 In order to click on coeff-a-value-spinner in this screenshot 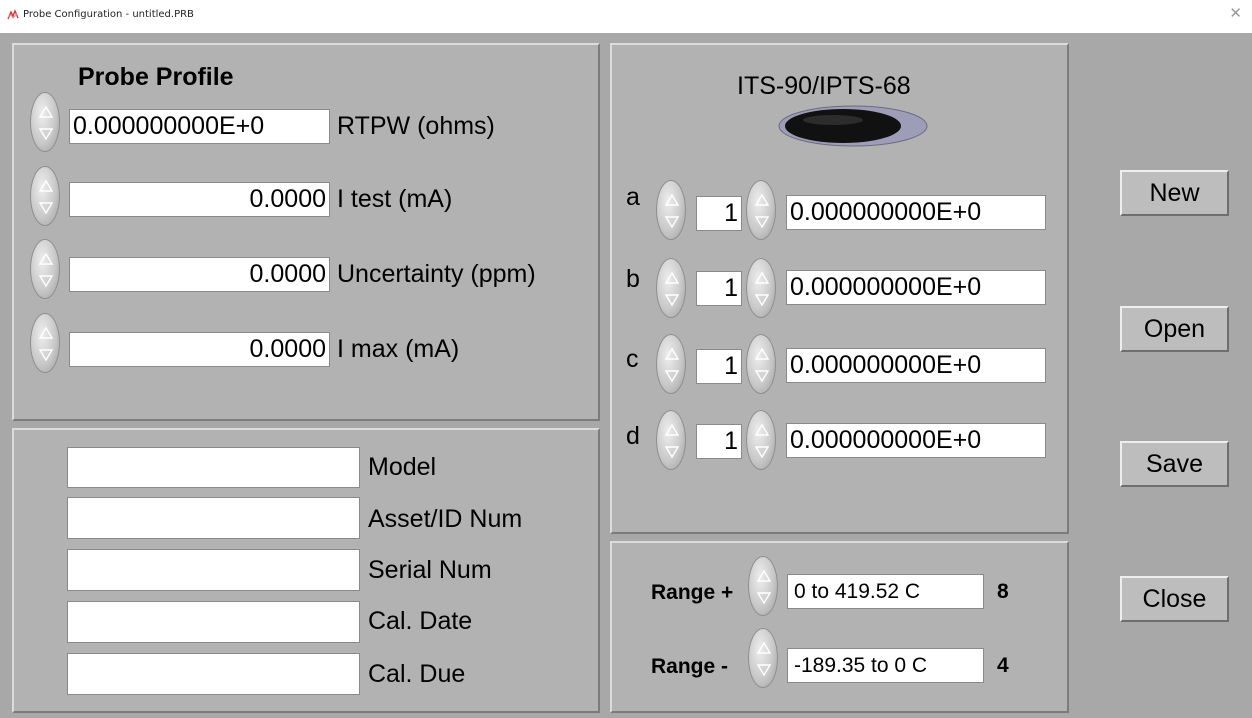, I will do `click(761, 210)`.